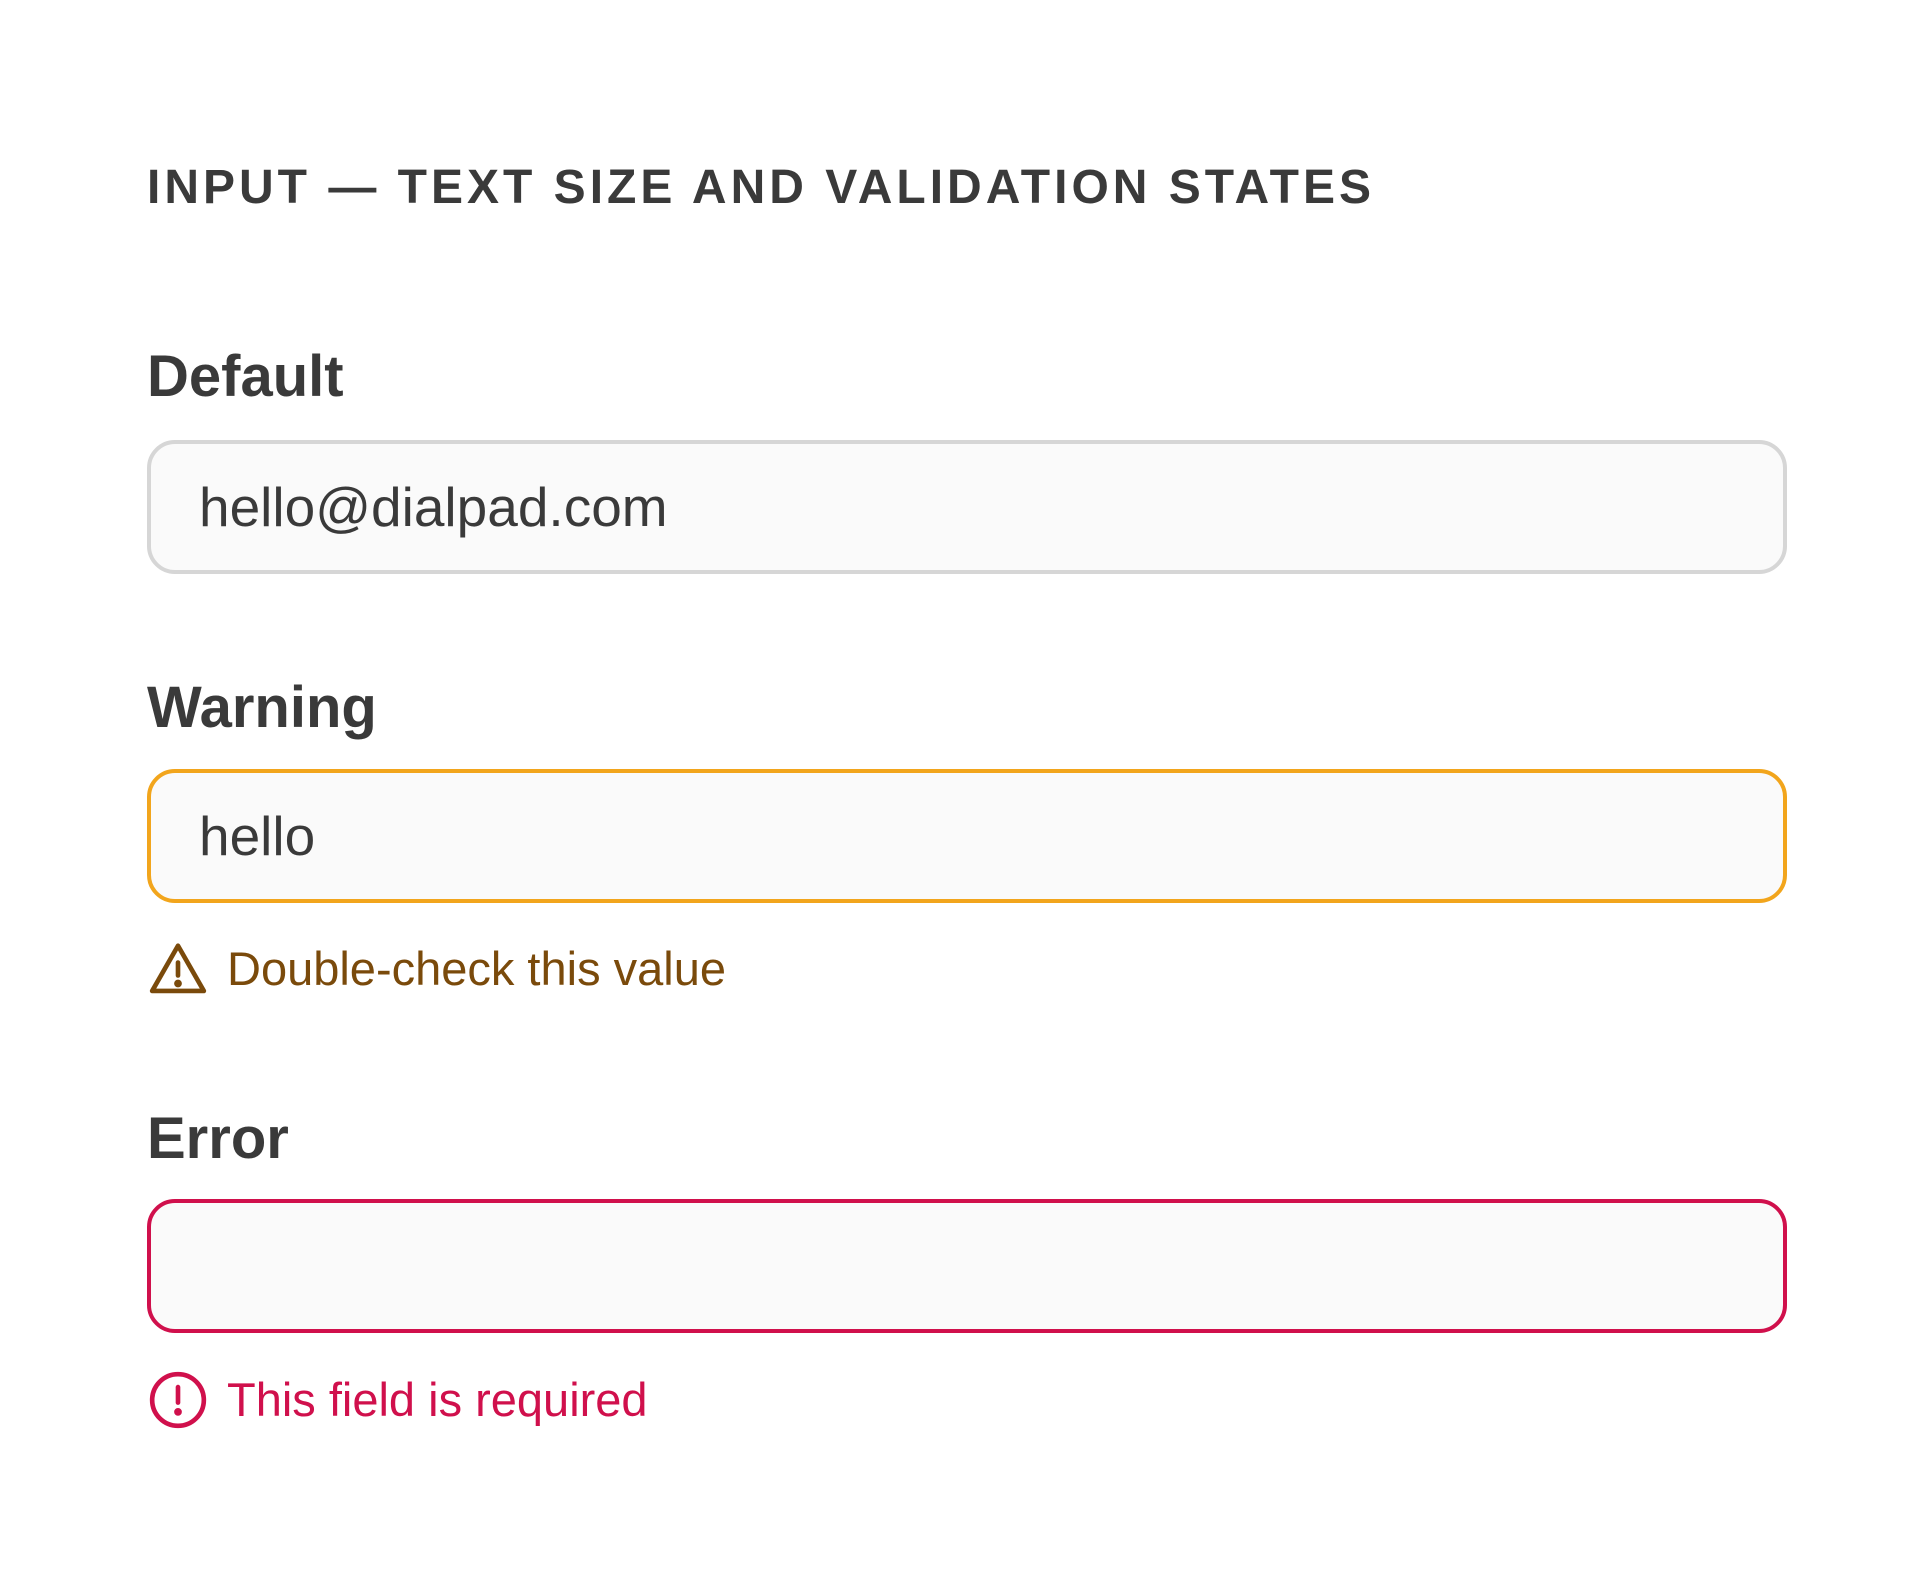  I want to click on error-message: This field is required, so click(397, 1400).